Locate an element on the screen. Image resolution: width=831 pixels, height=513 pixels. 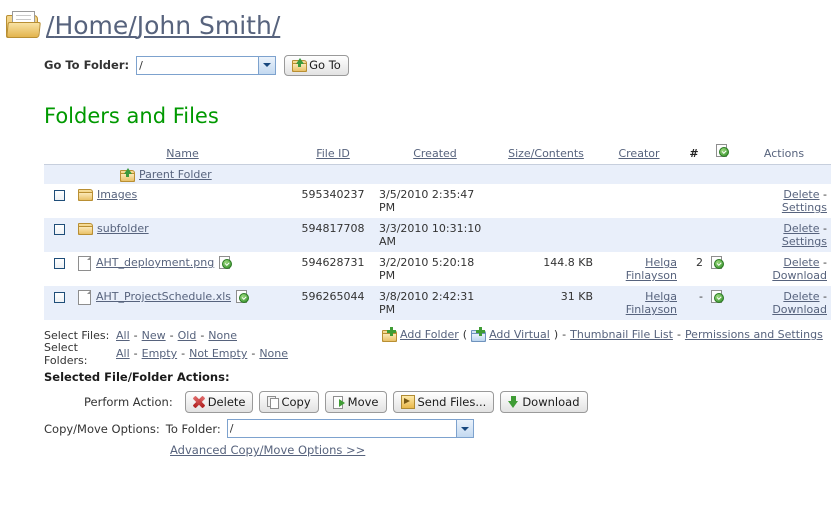
to-folder-select: / is located at coordinates (350, 428).